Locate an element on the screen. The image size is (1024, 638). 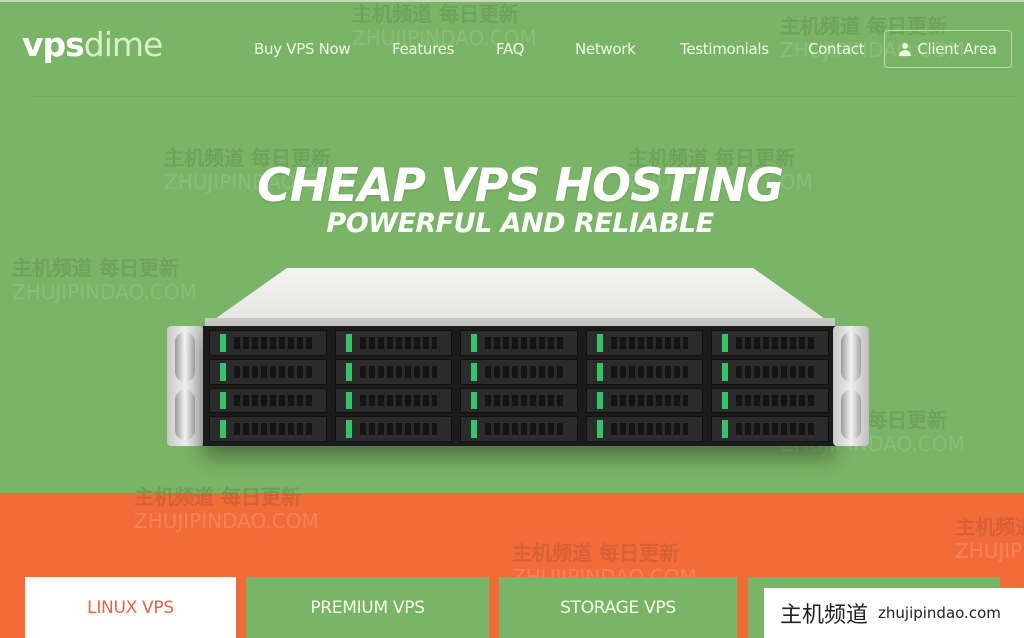
watermark-badge: 主机频道 zhujipindao.com is located at coordinates (894, 613).